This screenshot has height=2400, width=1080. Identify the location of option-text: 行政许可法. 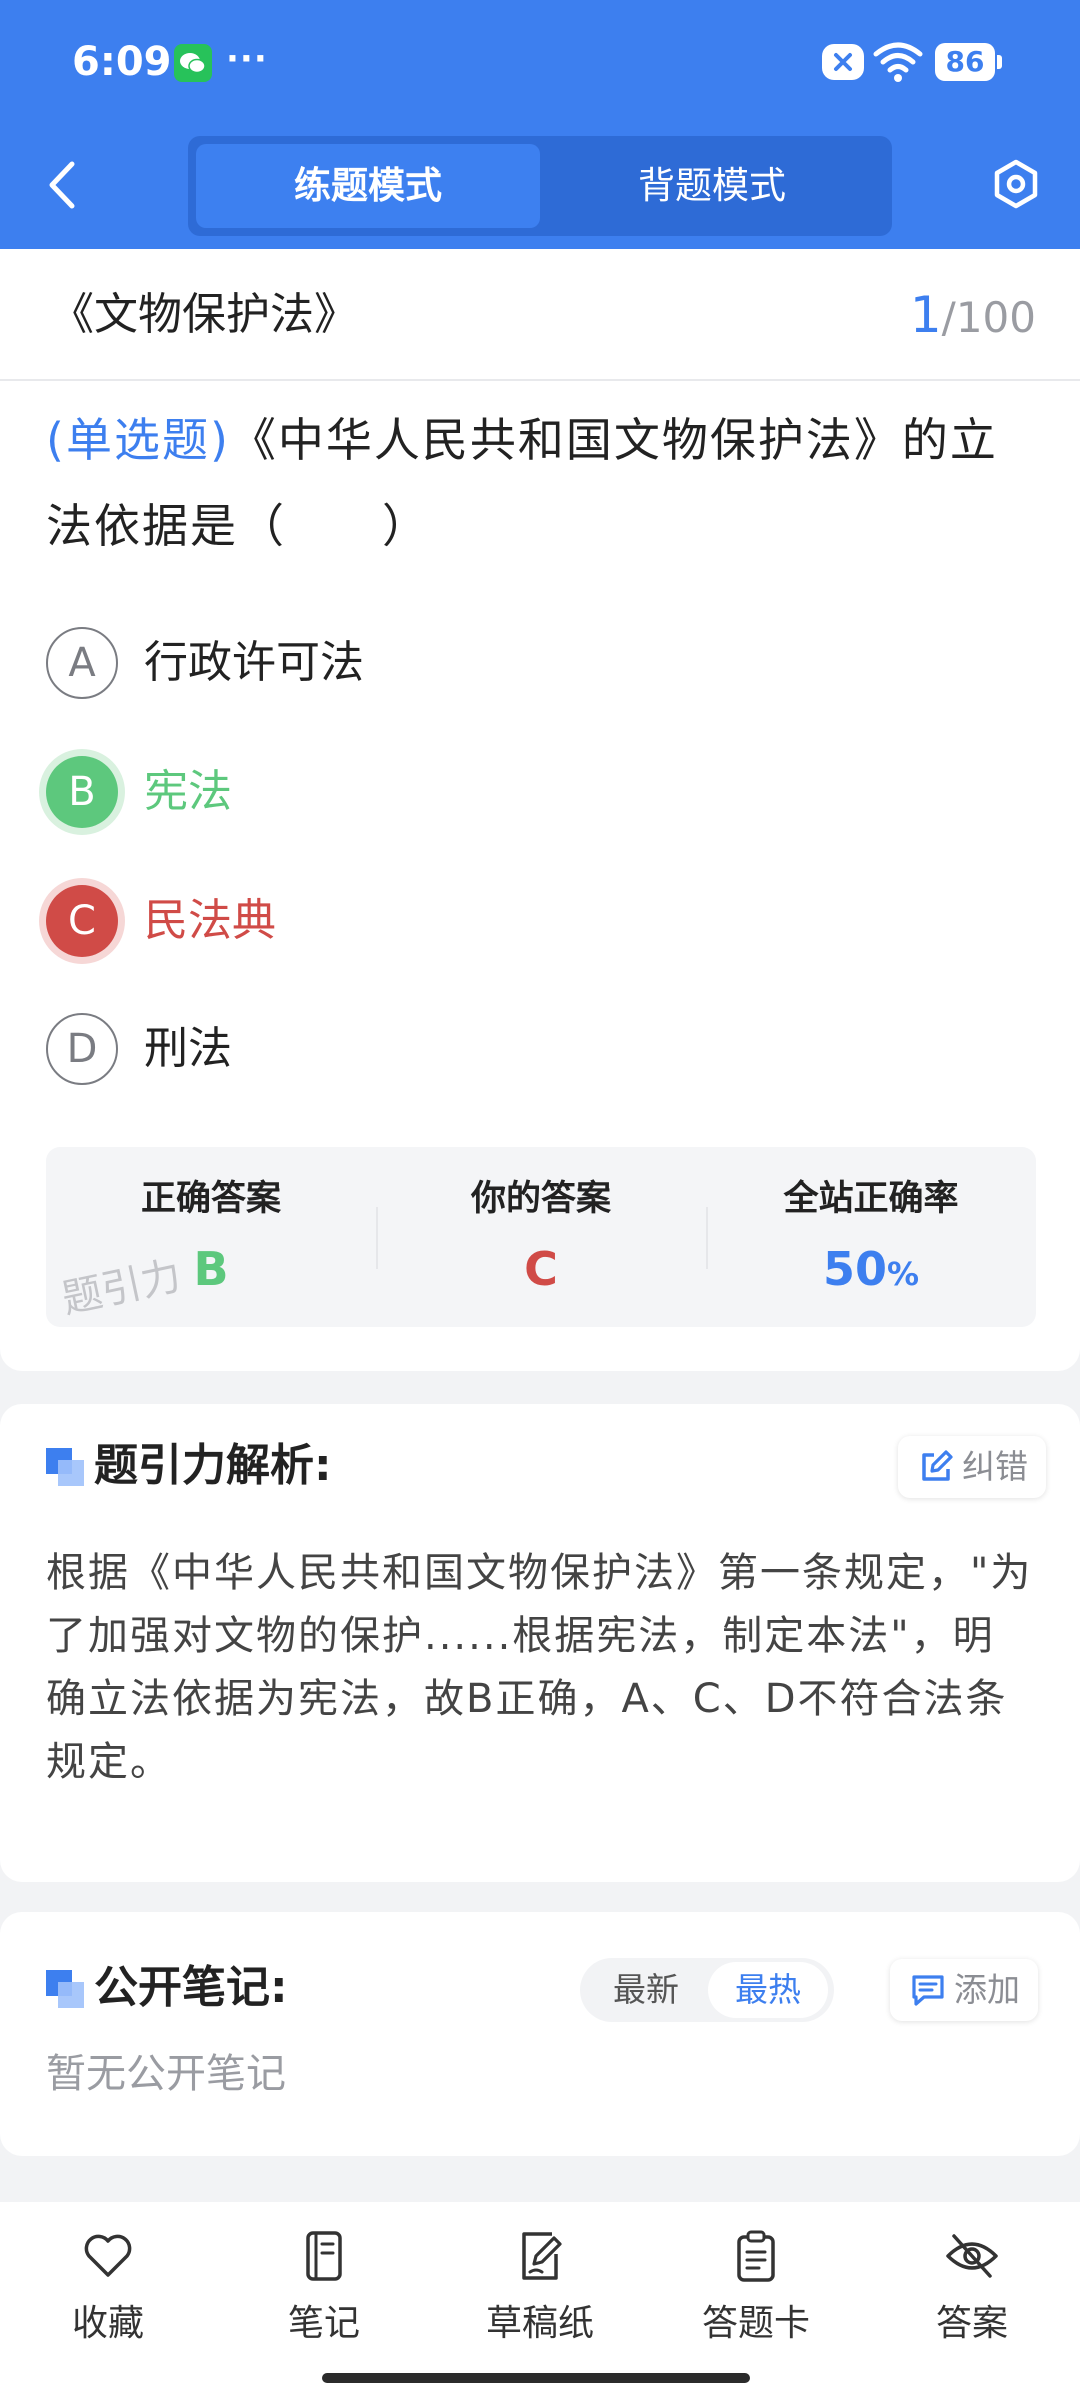
(254, 662).